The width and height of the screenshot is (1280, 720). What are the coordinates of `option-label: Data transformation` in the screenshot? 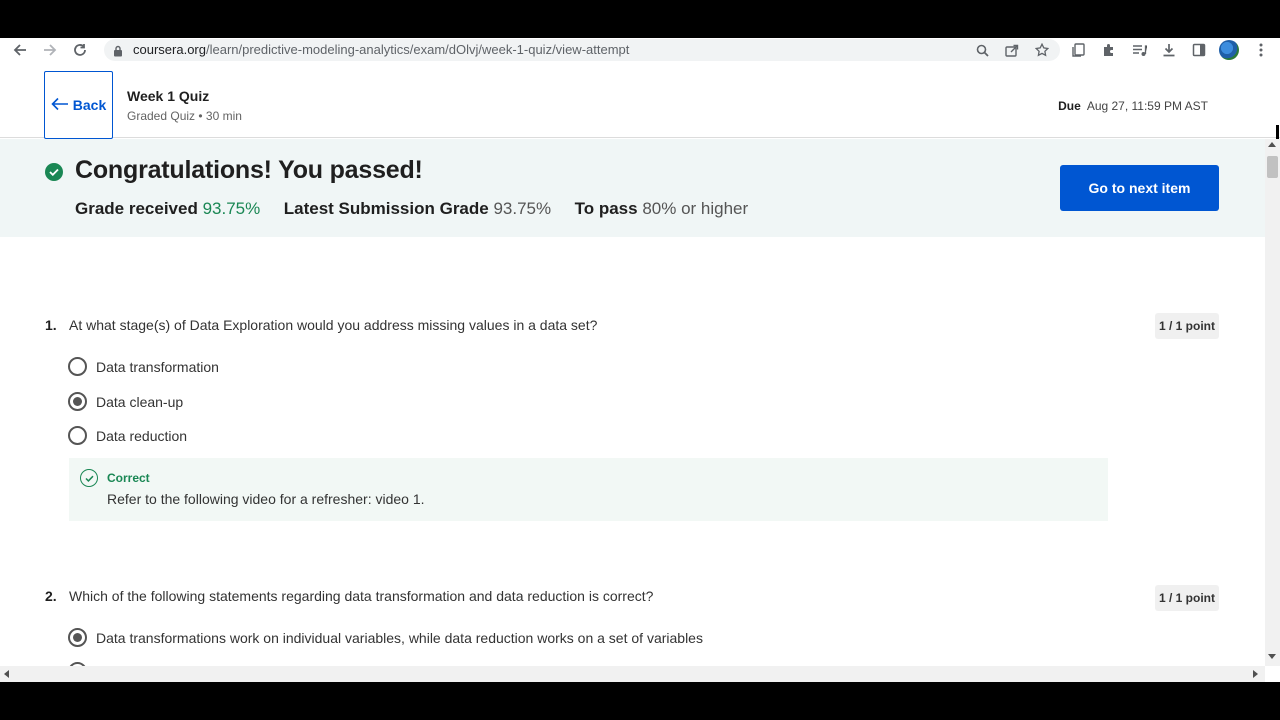 It's located at (157, 366).